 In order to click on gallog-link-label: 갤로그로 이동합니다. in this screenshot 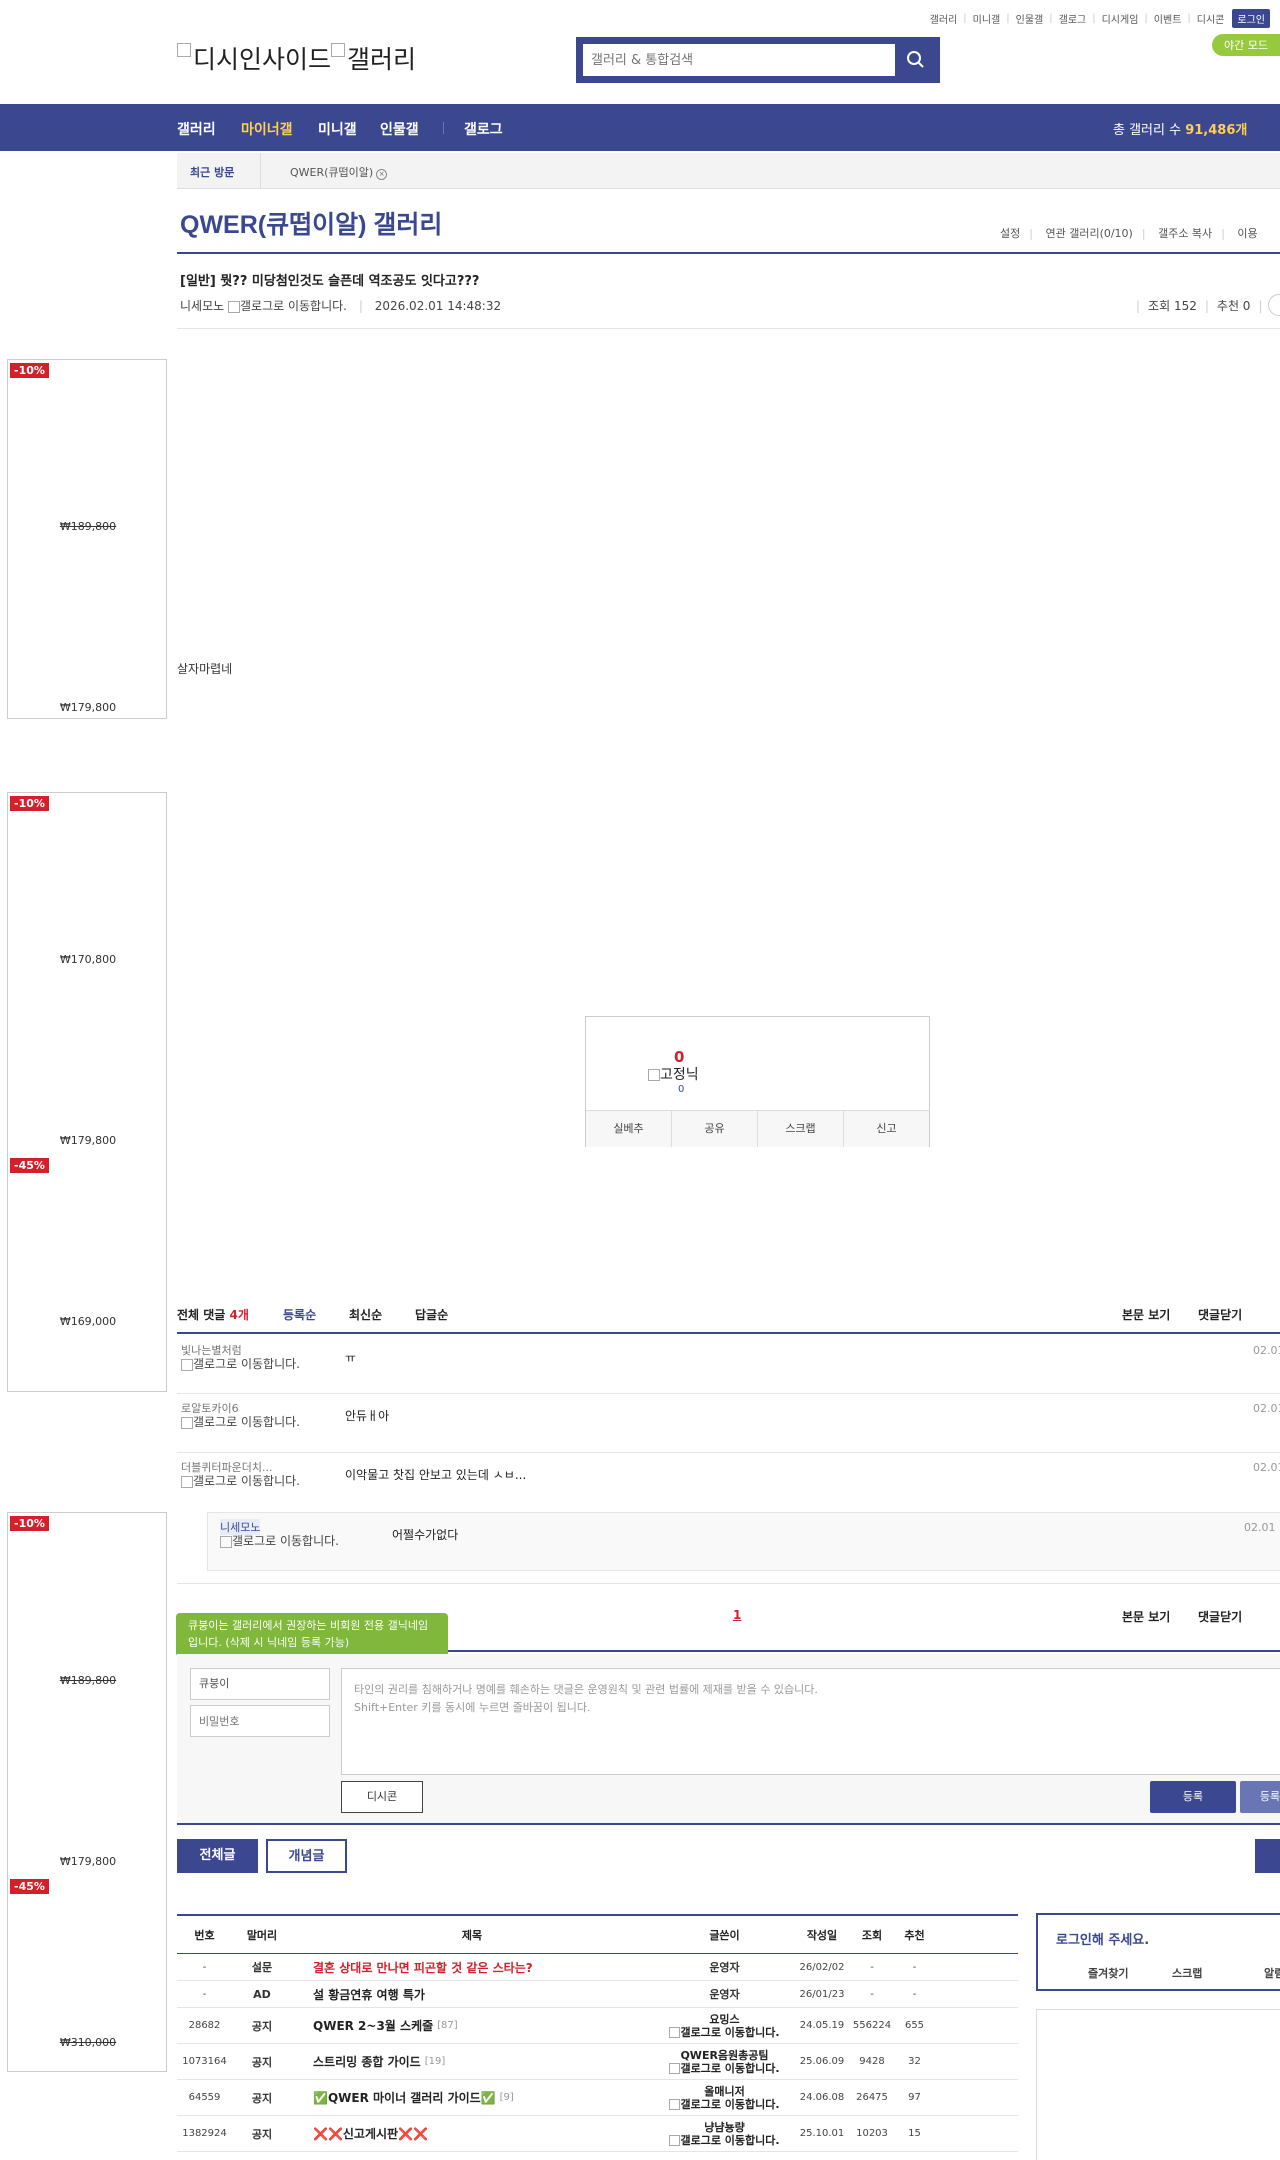, I will do `click(246, 1422)`.